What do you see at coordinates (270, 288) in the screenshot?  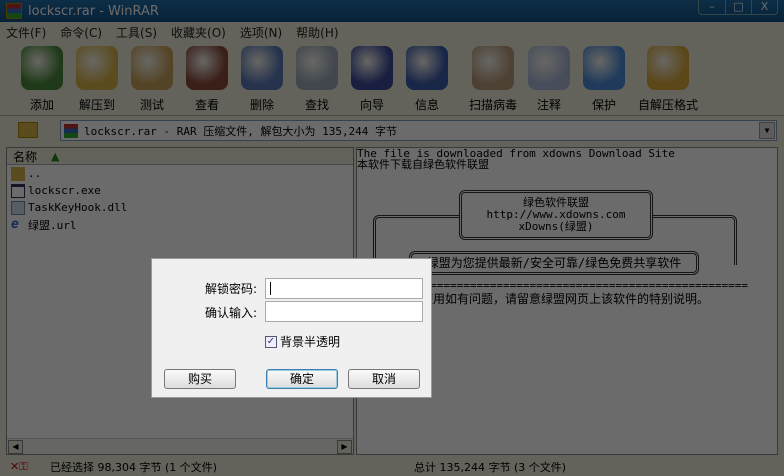 I see `text-caret` at bounding box center [270, 288].